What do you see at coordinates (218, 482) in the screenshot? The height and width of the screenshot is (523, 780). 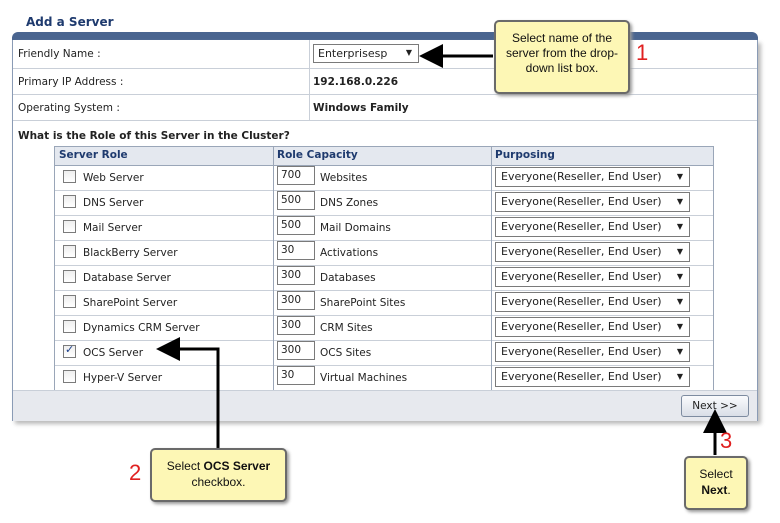 I see `callout-2-post: checkbox.` at bounding box center [218, 482].